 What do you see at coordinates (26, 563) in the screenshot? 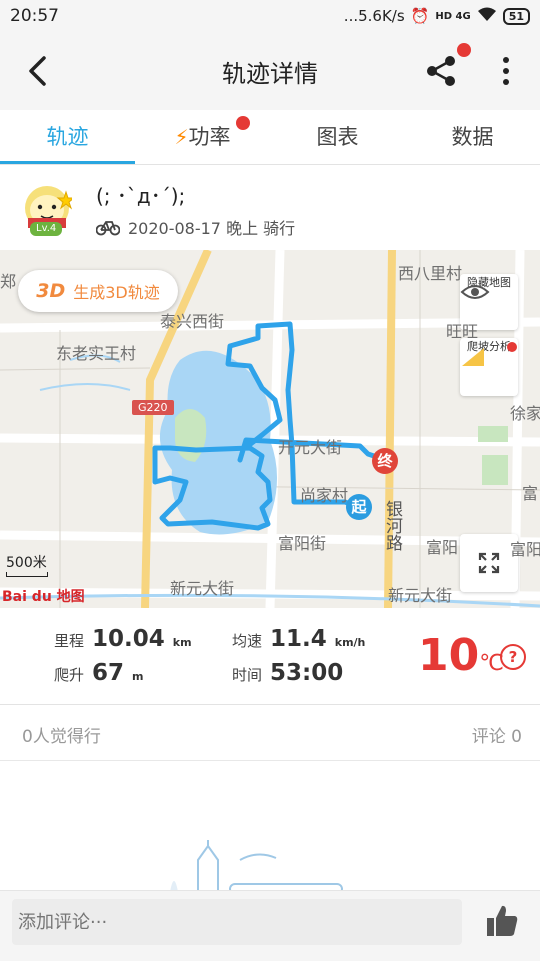
I see `map-scale: 500米` at bounding box center [26, 563].